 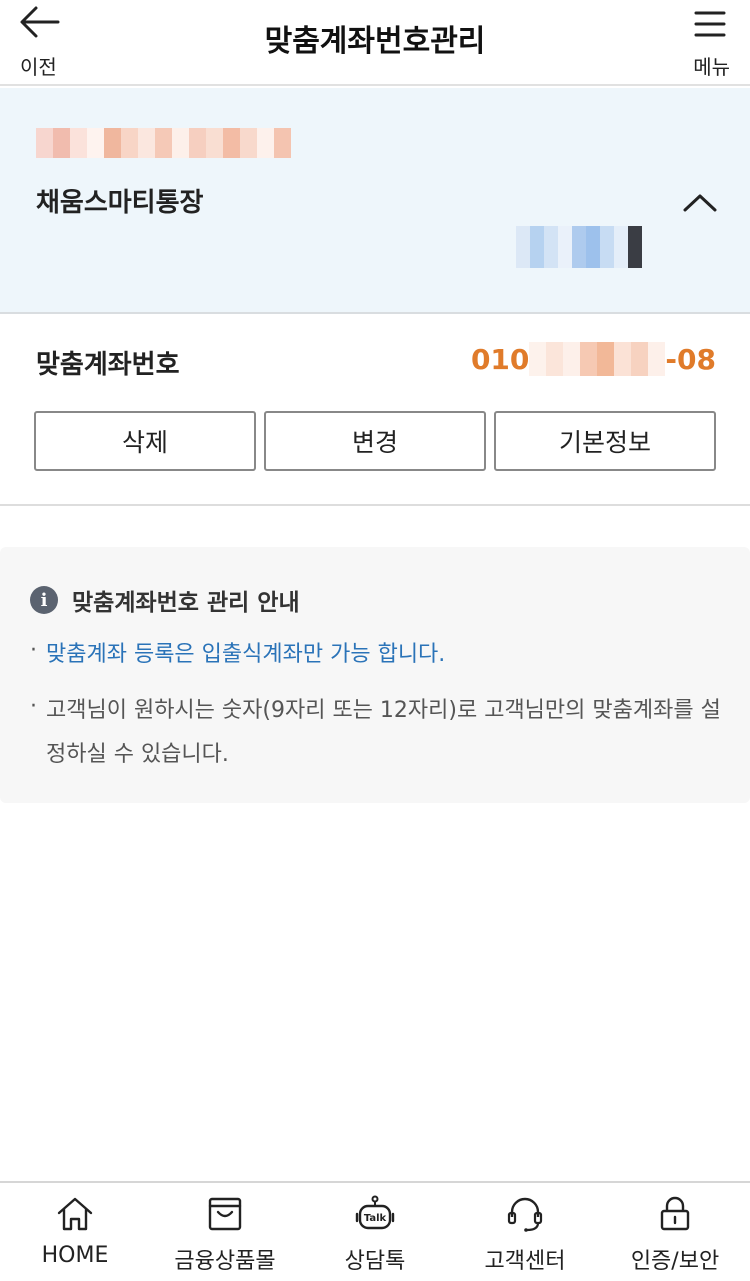 What do you see at coordinates (597, 359) in the screenshot?
I see `custom-number-masked` at bounding box center [597, 359].